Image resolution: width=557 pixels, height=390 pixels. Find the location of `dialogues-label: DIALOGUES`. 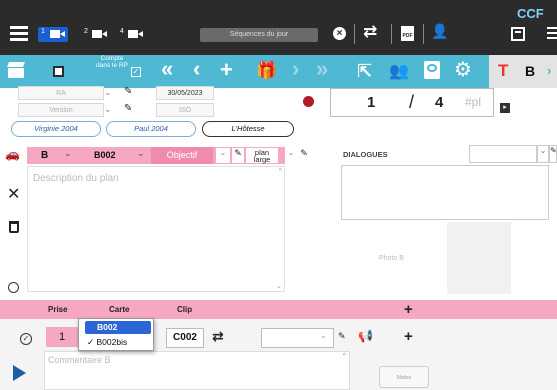

dialogues-label: DIALOGUES is located at coordinates (365, 154).